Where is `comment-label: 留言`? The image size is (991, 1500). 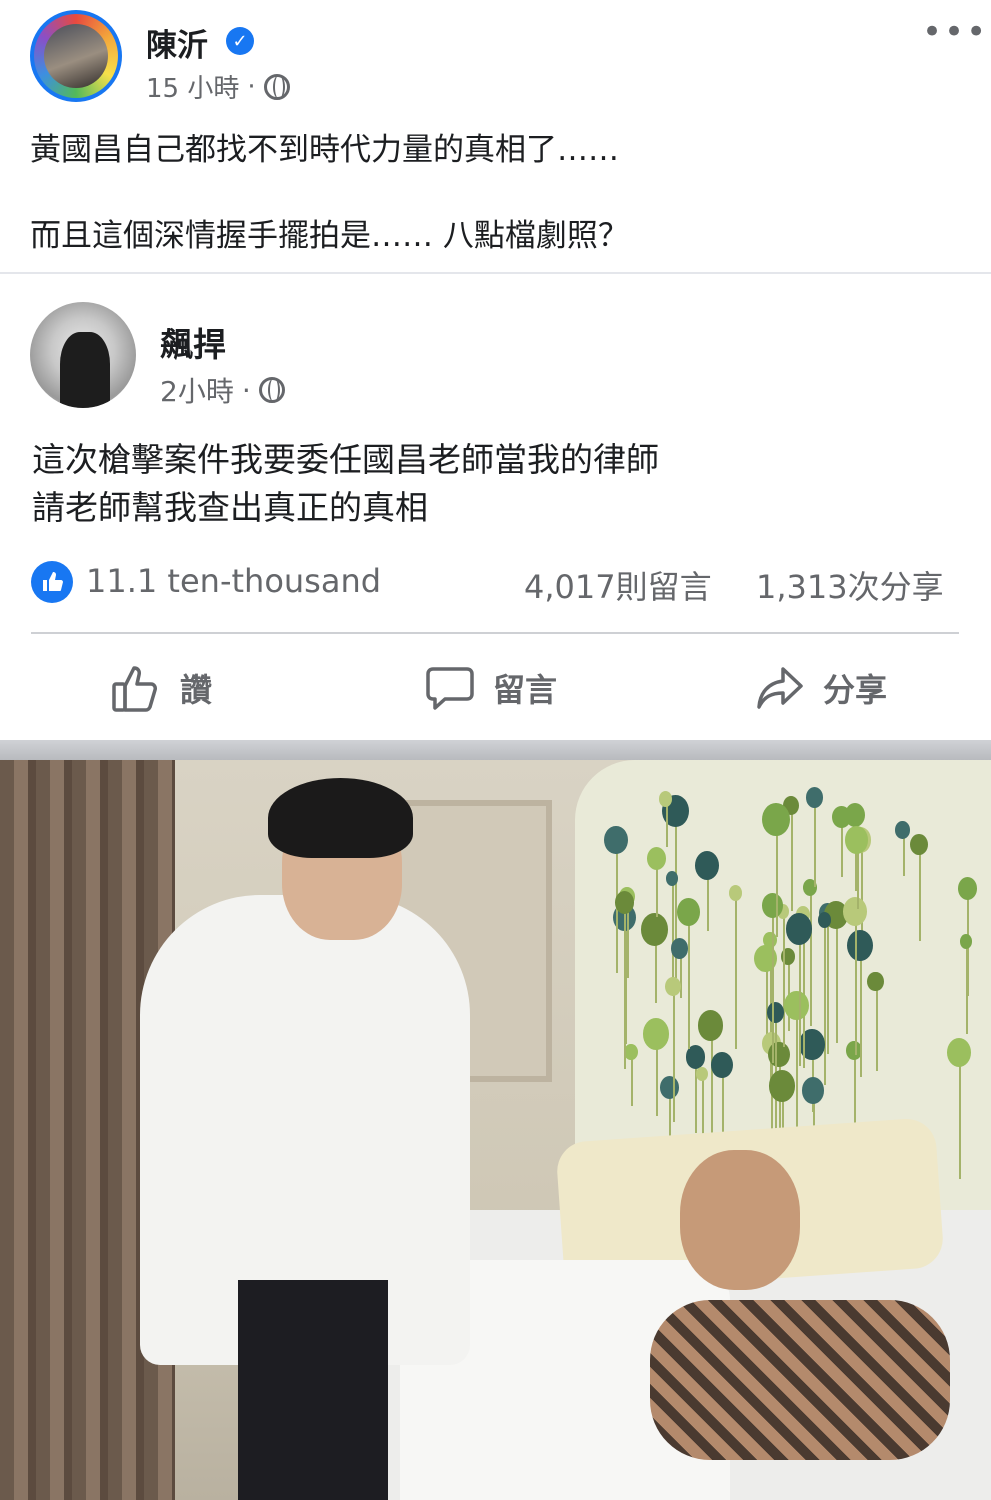 comment-label: 留言 is located at coordinates (525, 690).